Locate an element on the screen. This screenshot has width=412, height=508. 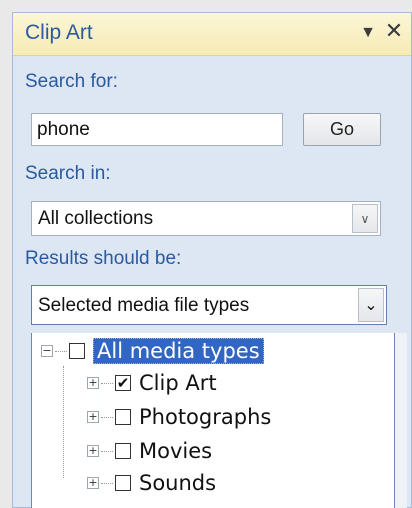
tree-label-all-media-types: All media types is located at coordinates (178, 351).